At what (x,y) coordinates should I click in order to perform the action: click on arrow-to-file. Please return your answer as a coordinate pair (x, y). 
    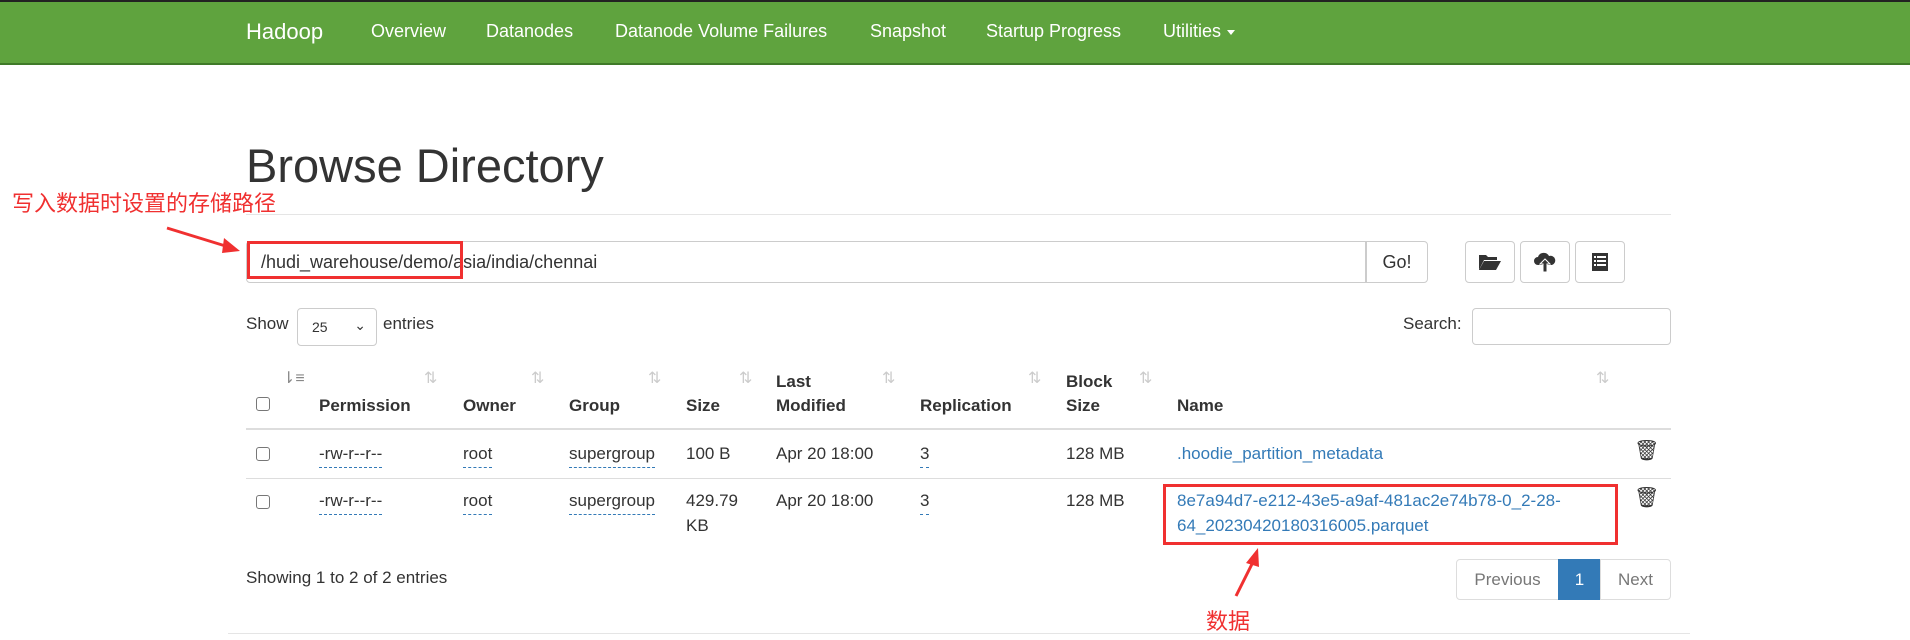
    Looking at the image, I should click on (1245, 578).